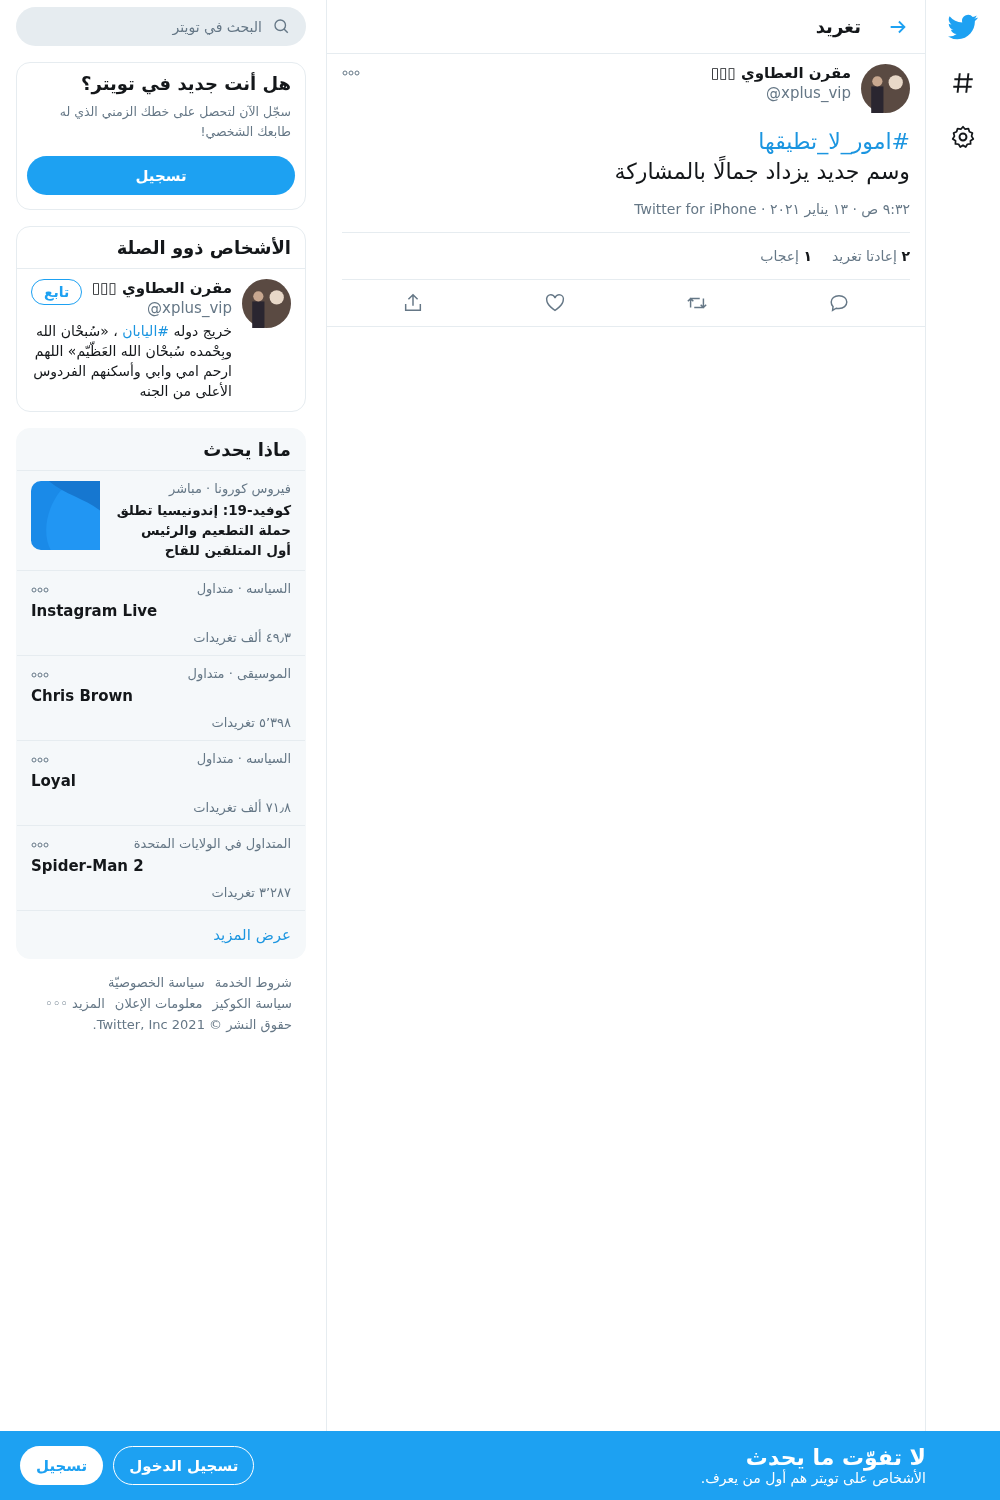 This screenshot has width=1000, height=1500. I want to click on card-title: هل أنت جديد في تويتر؟, so click(186, 83).